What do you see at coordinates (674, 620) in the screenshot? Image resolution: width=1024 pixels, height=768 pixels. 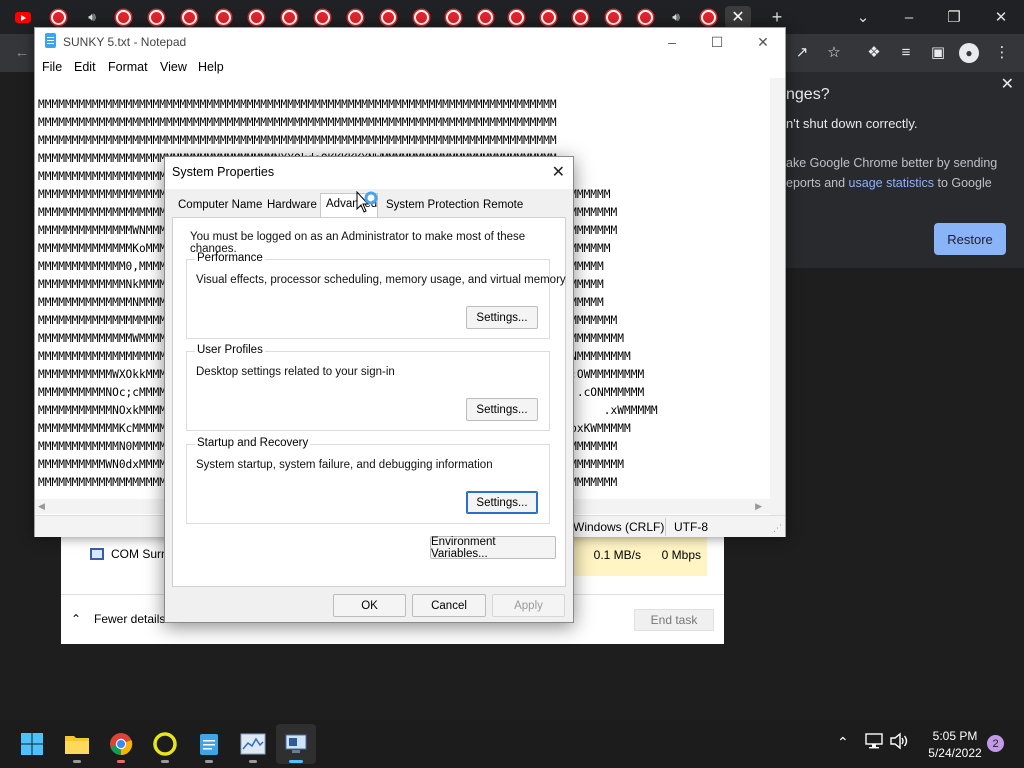 I see `end-task-button: End task` at bounding box center [674, 620].